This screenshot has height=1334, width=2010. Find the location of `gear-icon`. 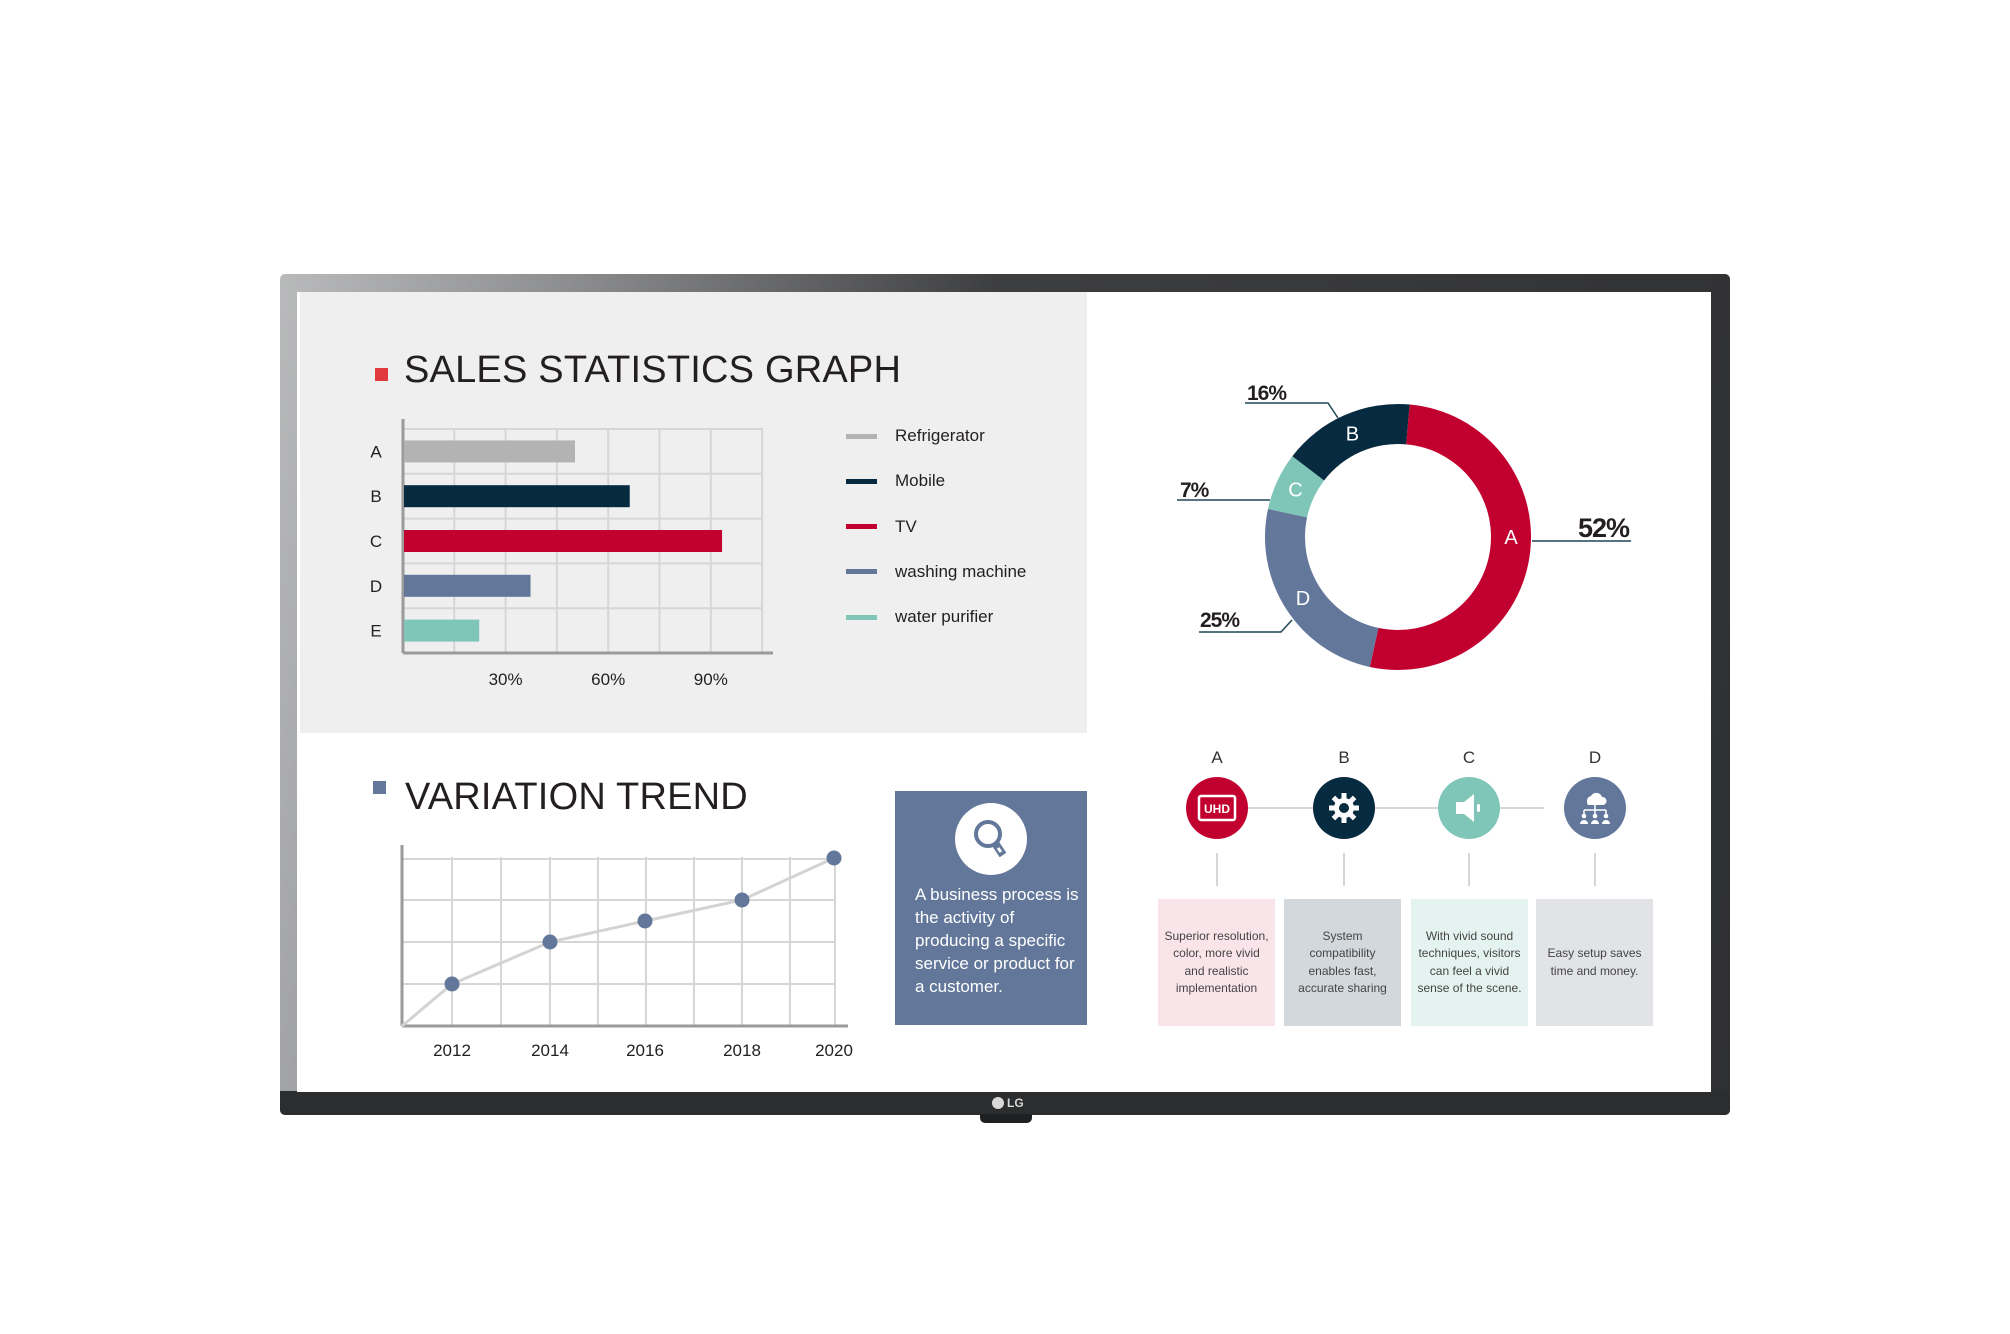

gear-icon is located at coordinates (1344, 808).